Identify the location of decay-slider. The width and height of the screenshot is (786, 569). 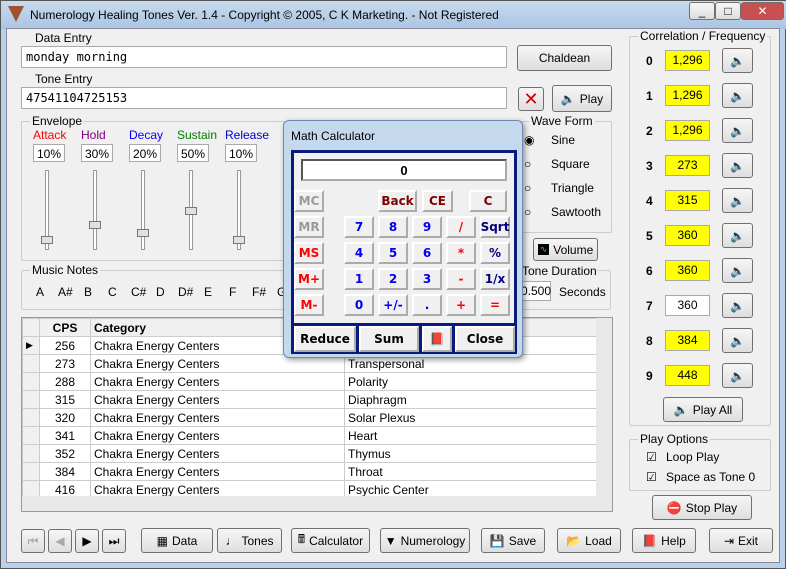
(143, 210).